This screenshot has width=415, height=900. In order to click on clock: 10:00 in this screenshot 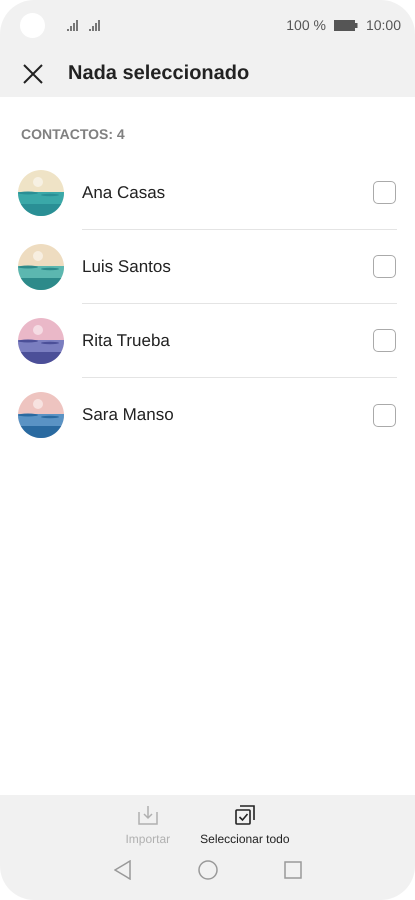, I will do `click(383, 25)`.